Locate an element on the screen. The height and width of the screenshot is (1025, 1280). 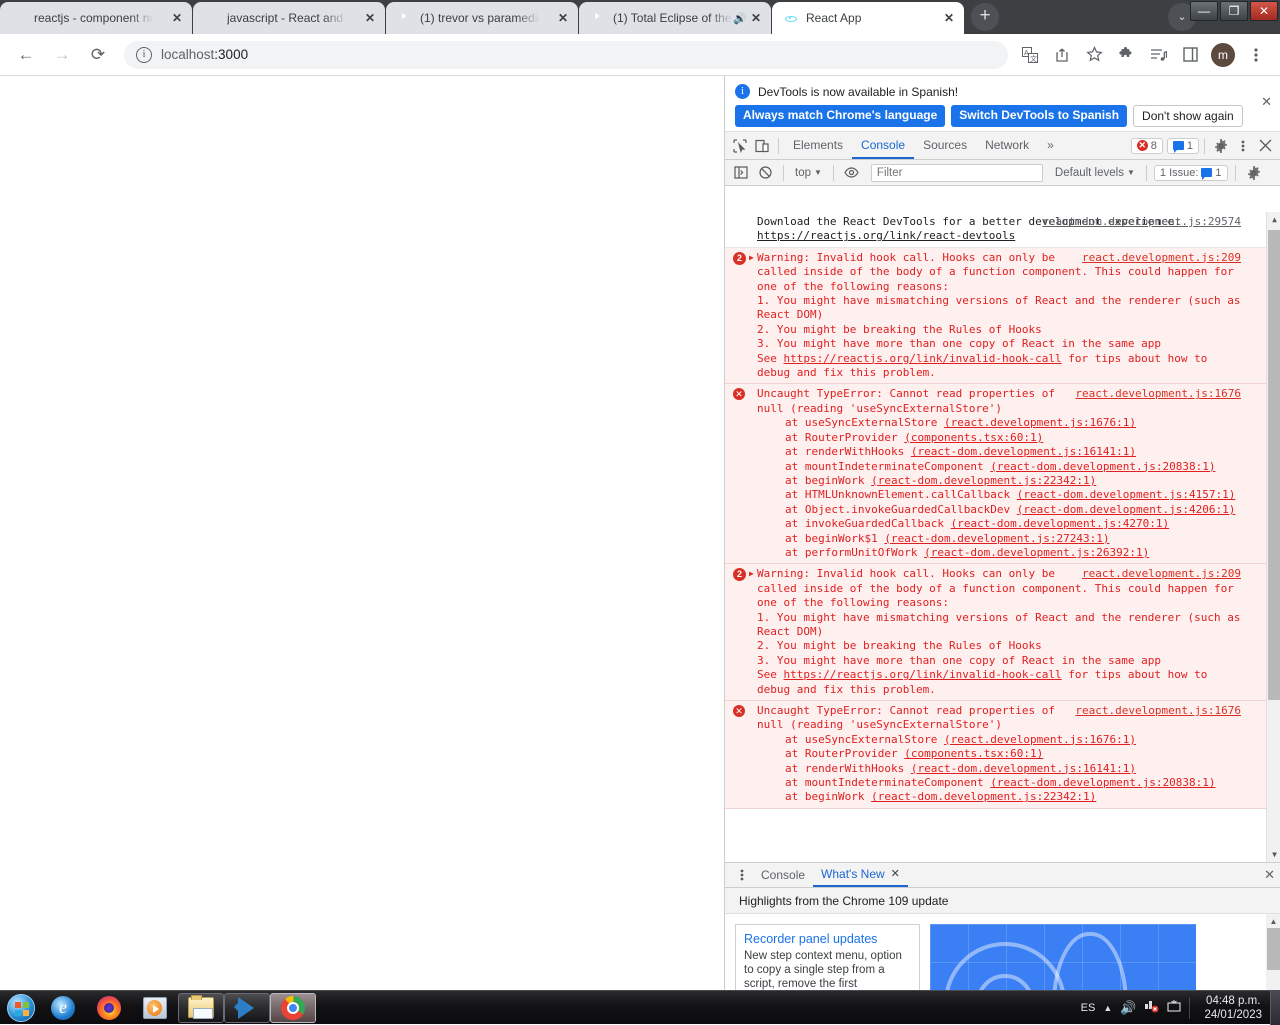
taskbar-item-media-player is located at coordinates (155, 1008).